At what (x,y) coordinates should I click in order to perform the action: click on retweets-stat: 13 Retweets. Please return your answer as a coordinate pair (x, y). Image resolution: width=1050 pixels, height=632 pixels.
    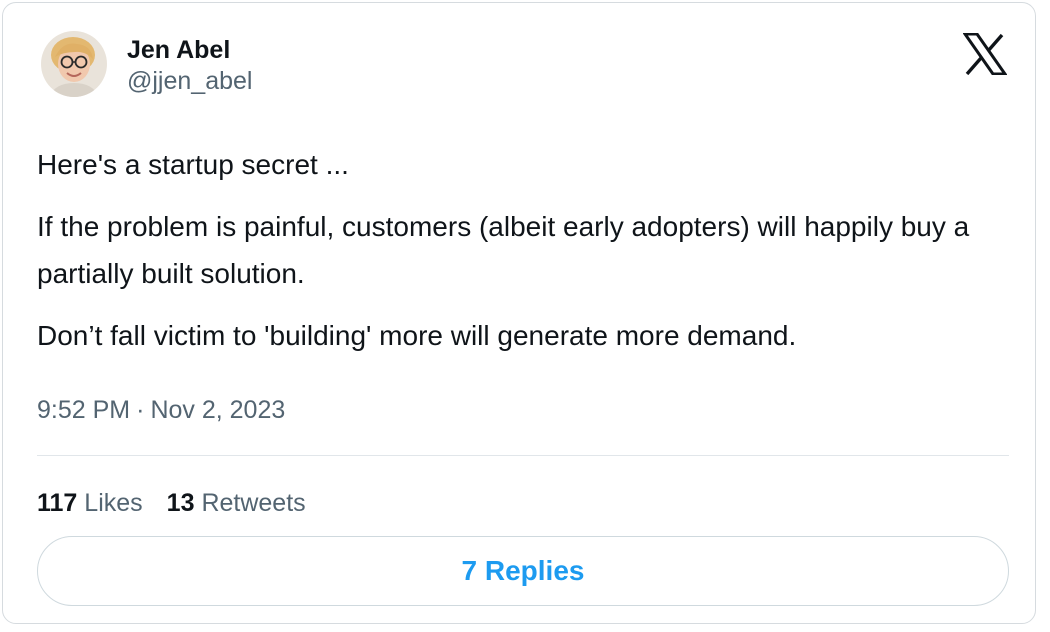
    Looking at the image, I should click on (236, 503).